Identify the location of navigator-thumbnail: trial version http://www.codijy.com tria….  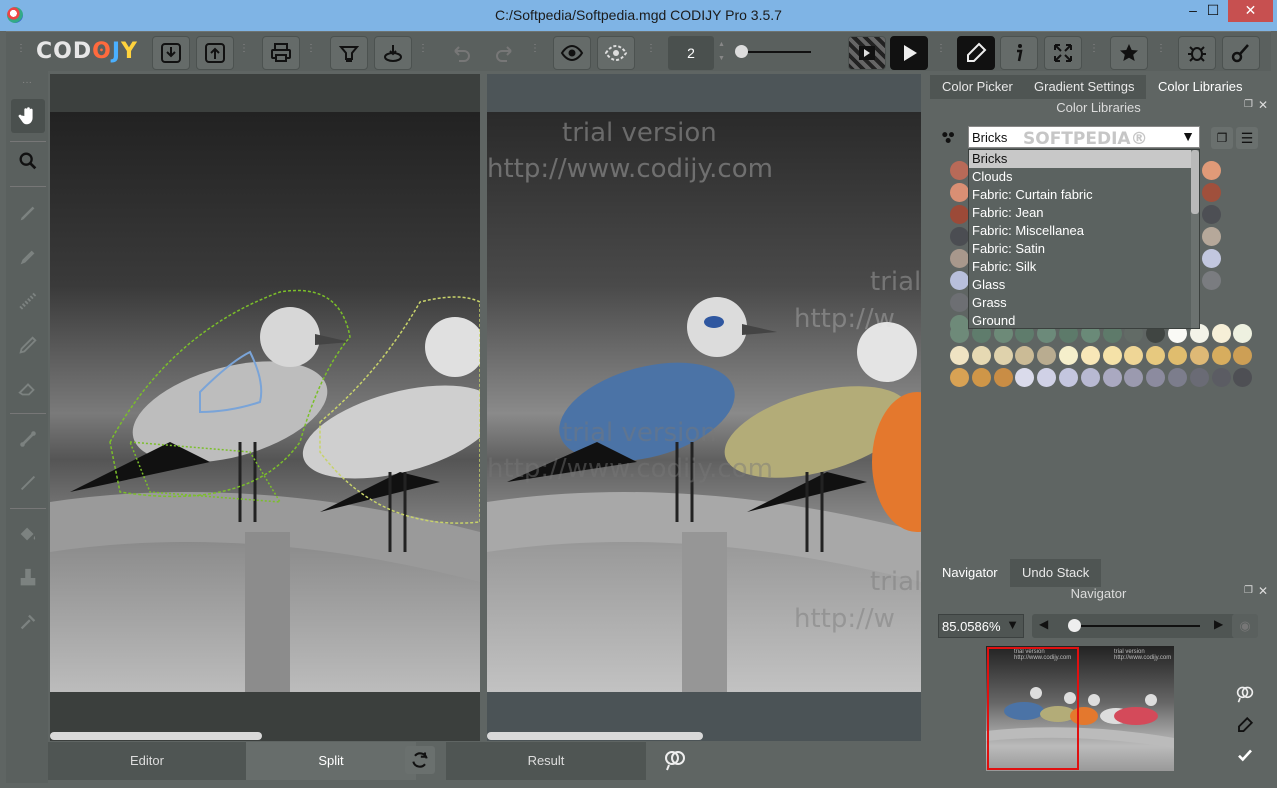
(1080, 708).